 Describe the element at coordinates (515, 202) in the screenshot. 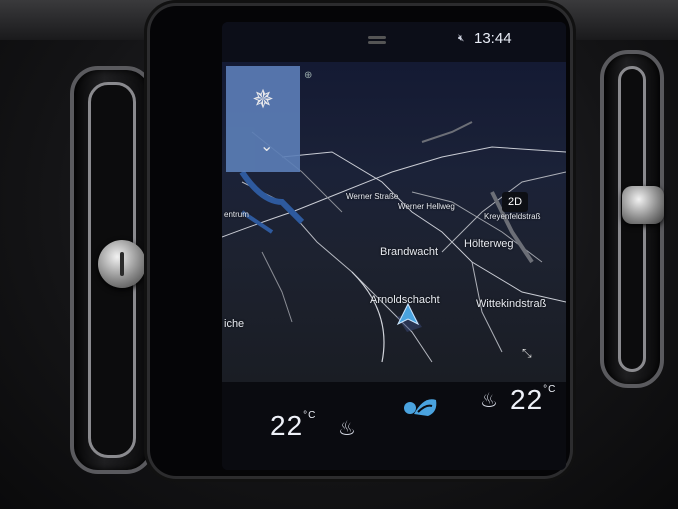

I see `map-view-mode-button: 2D` at that location.